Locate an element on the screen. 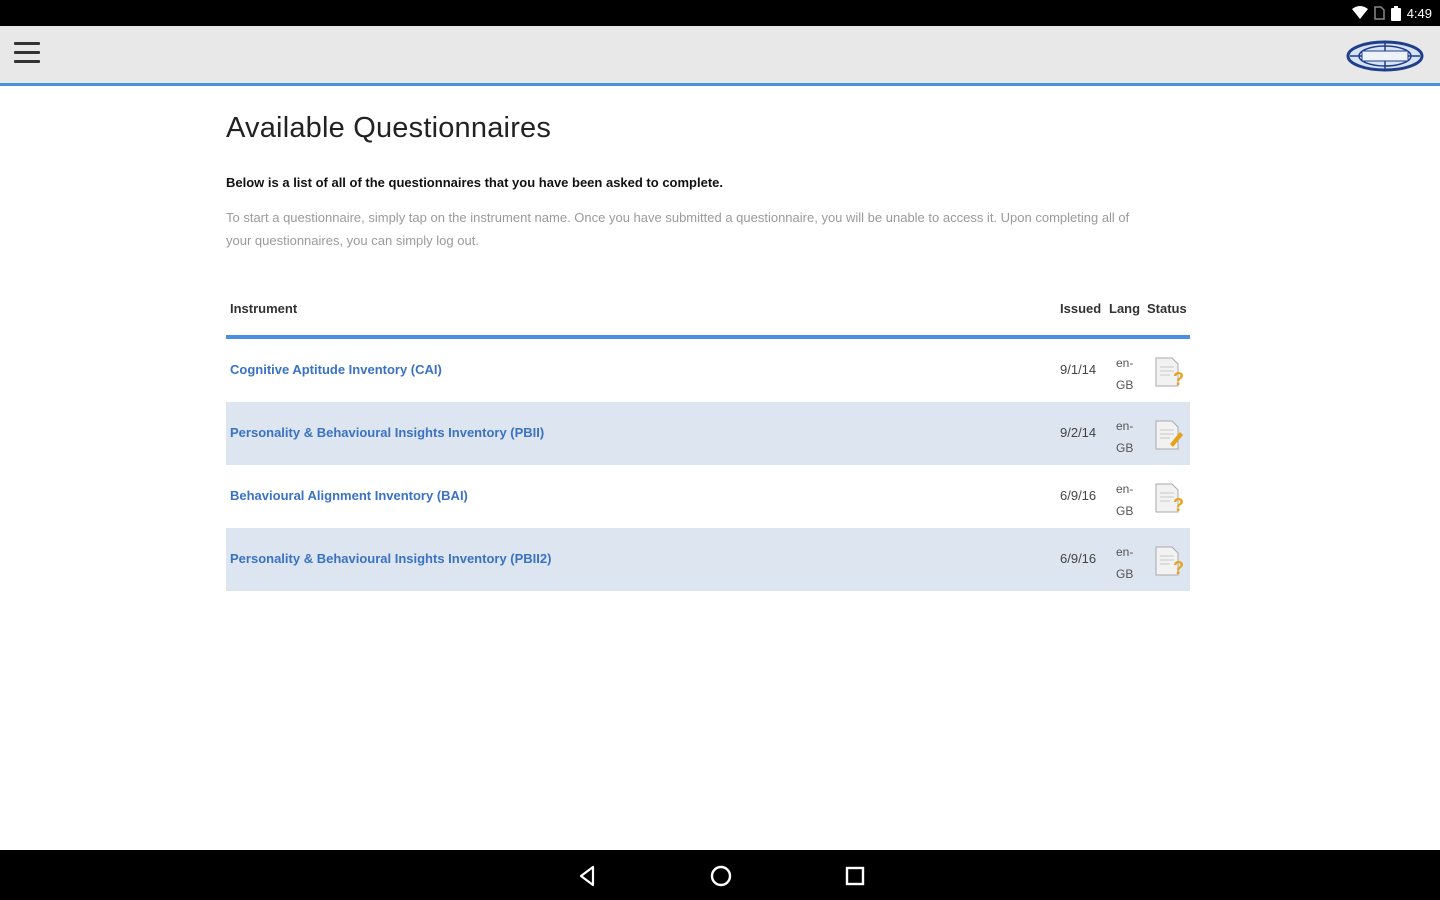  issued-date: 9/2/14 is located at coordinates (1078, 432).